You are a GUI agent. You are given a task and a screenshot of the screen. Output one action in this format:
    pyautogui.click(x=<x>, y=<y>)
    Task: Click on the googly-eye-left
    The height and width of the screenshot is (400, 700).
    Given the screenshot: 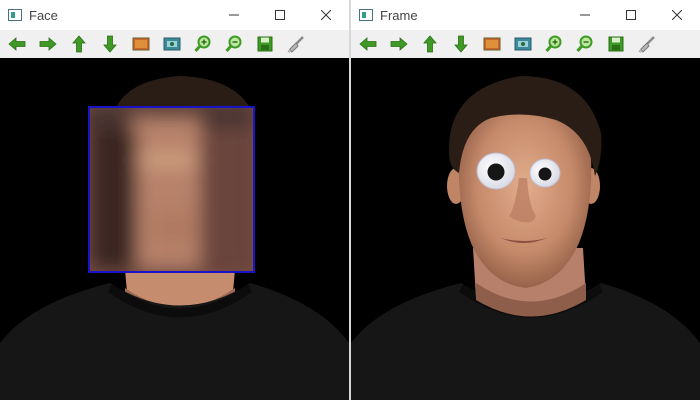 What is the action you would take?
    pyautogui.click(x=496, y=171)
    